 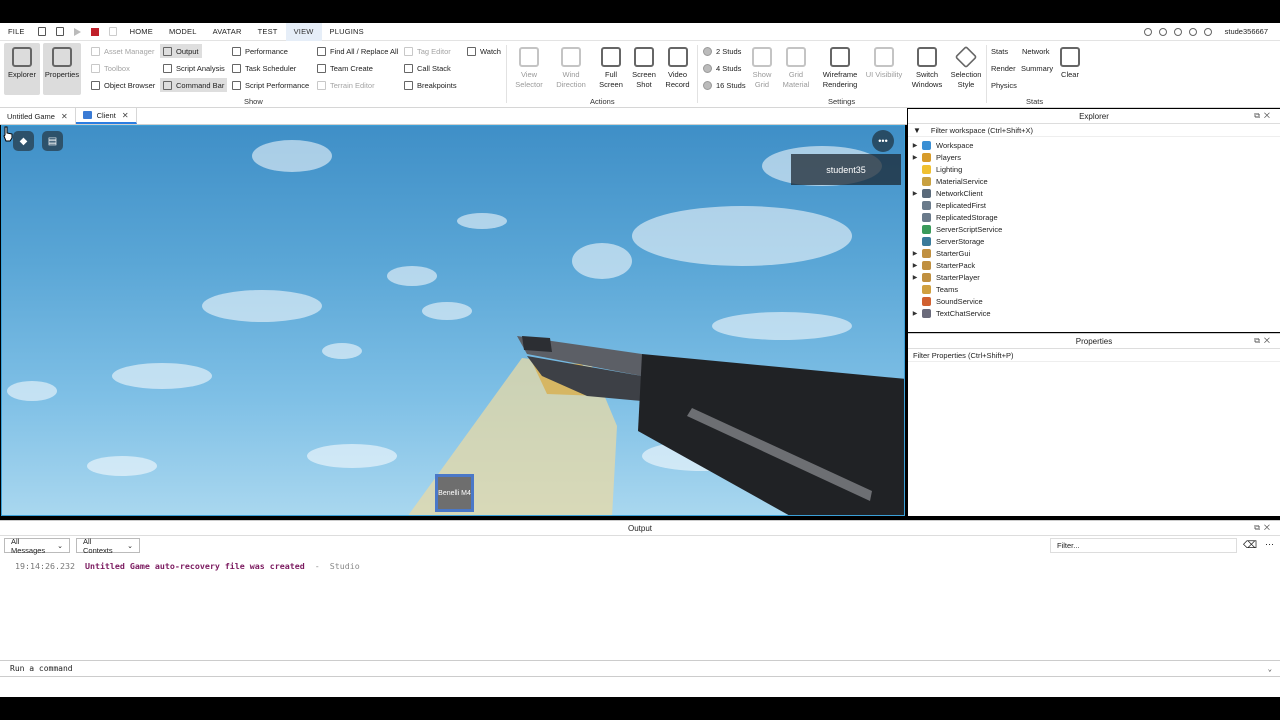 I want to click on menu-file: FILE, so click(x=16, y=32).